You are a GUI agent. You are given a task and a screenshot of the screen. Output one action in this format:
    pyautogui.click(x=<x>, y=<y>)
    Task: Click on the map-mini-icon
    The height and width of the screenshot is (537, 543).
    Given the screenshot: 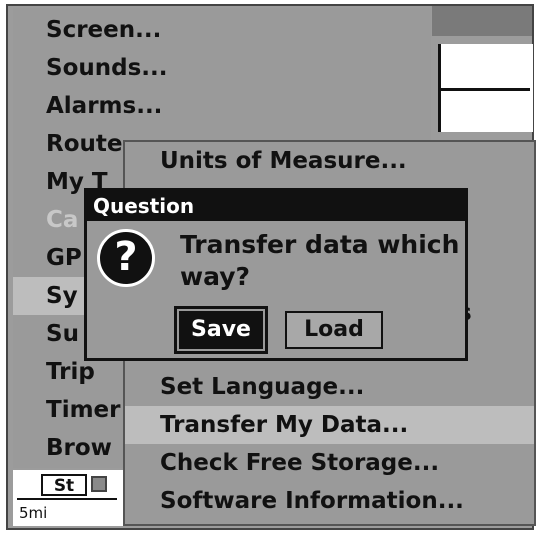 What is the action you would take?
    pyautogui.click(x=99, y=484)
    